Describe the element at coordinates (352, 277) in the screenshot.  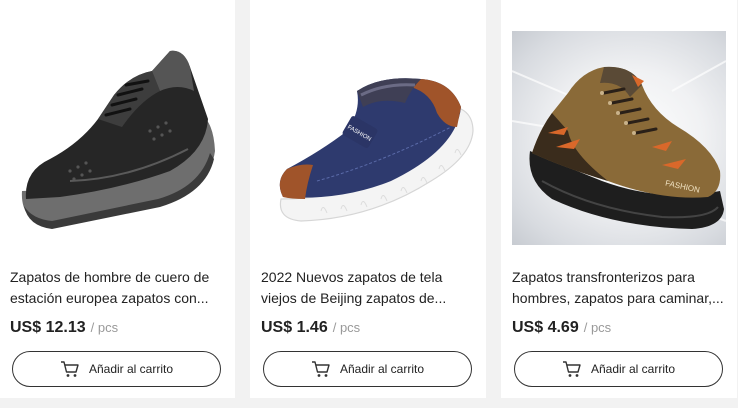
I see `product-title-line: 2022 Nuevos zapatos de tela` at that location.